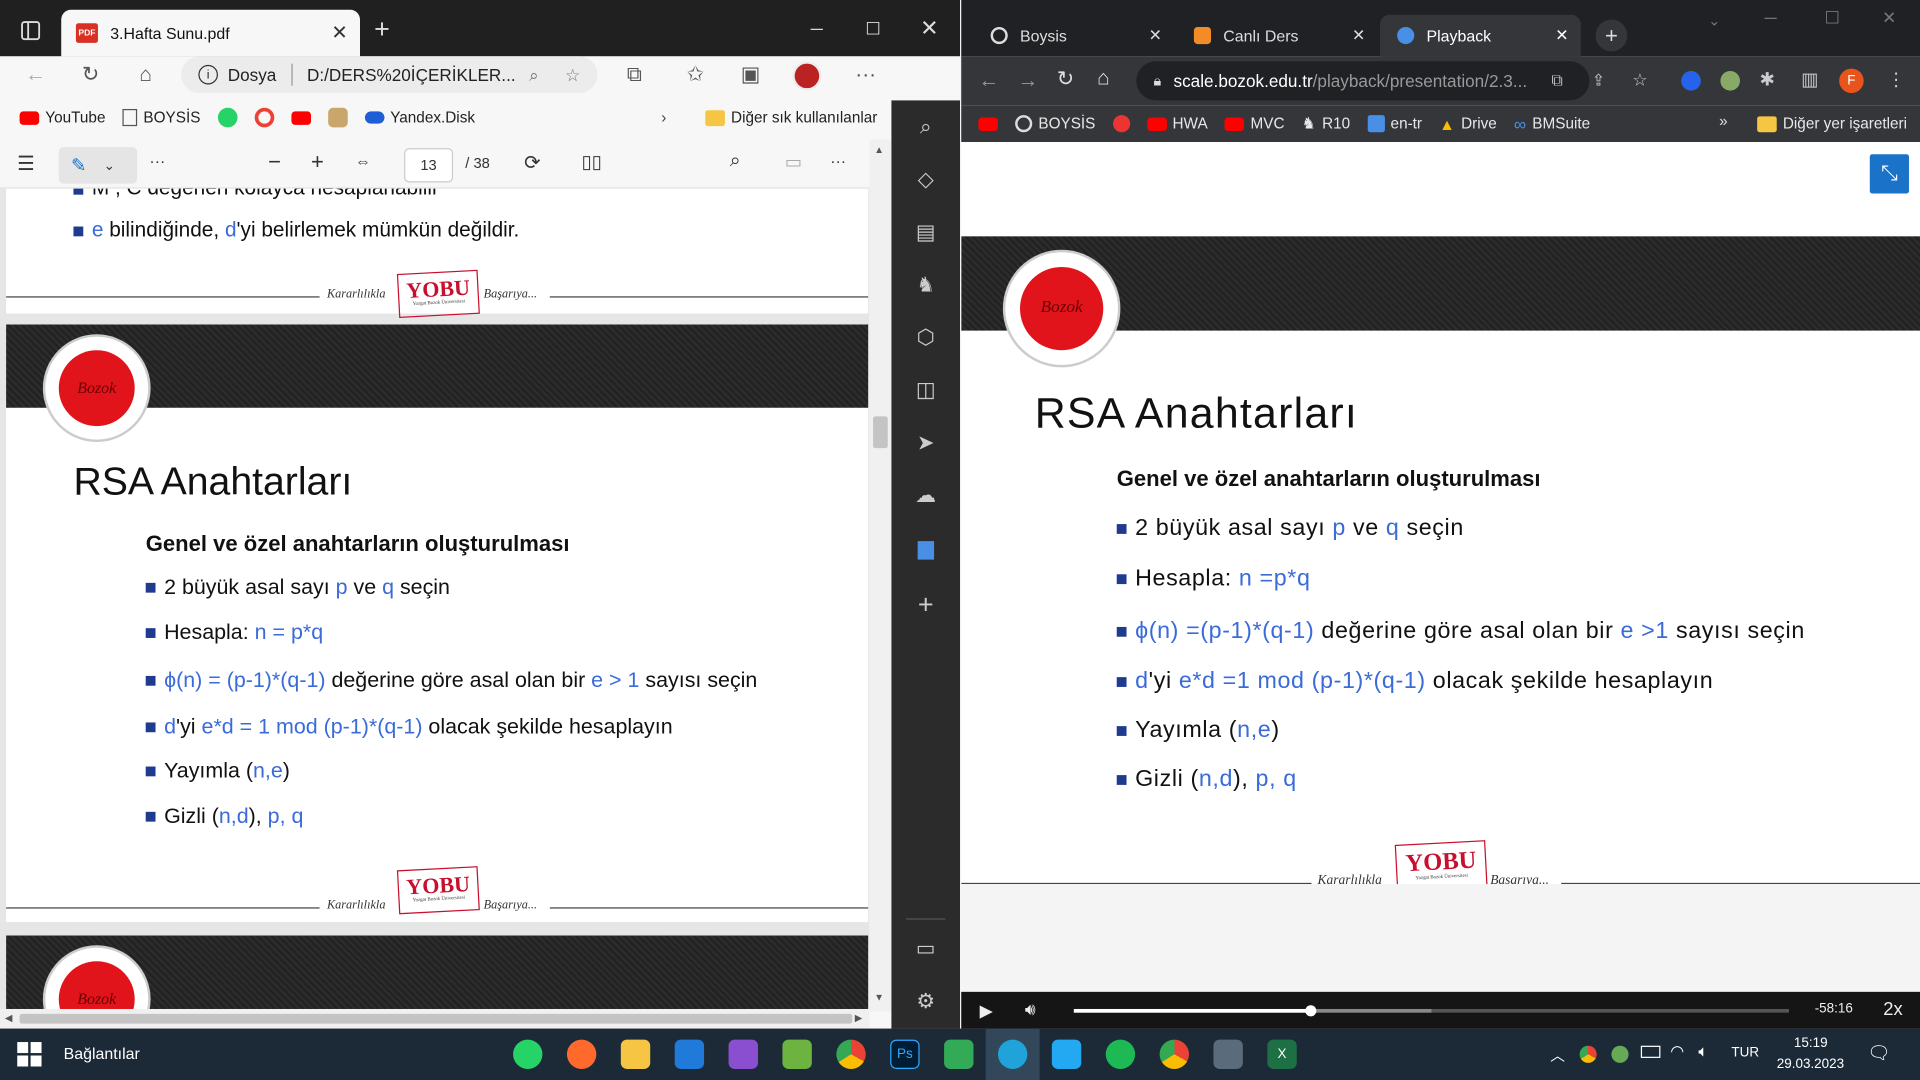 The width and height of the screenshot is (1920, 1080). What do you see at coordinates (1745, 1053) in the screenshot?
I see `language-indicator: TUR` at bounding box center [1745, 1053].